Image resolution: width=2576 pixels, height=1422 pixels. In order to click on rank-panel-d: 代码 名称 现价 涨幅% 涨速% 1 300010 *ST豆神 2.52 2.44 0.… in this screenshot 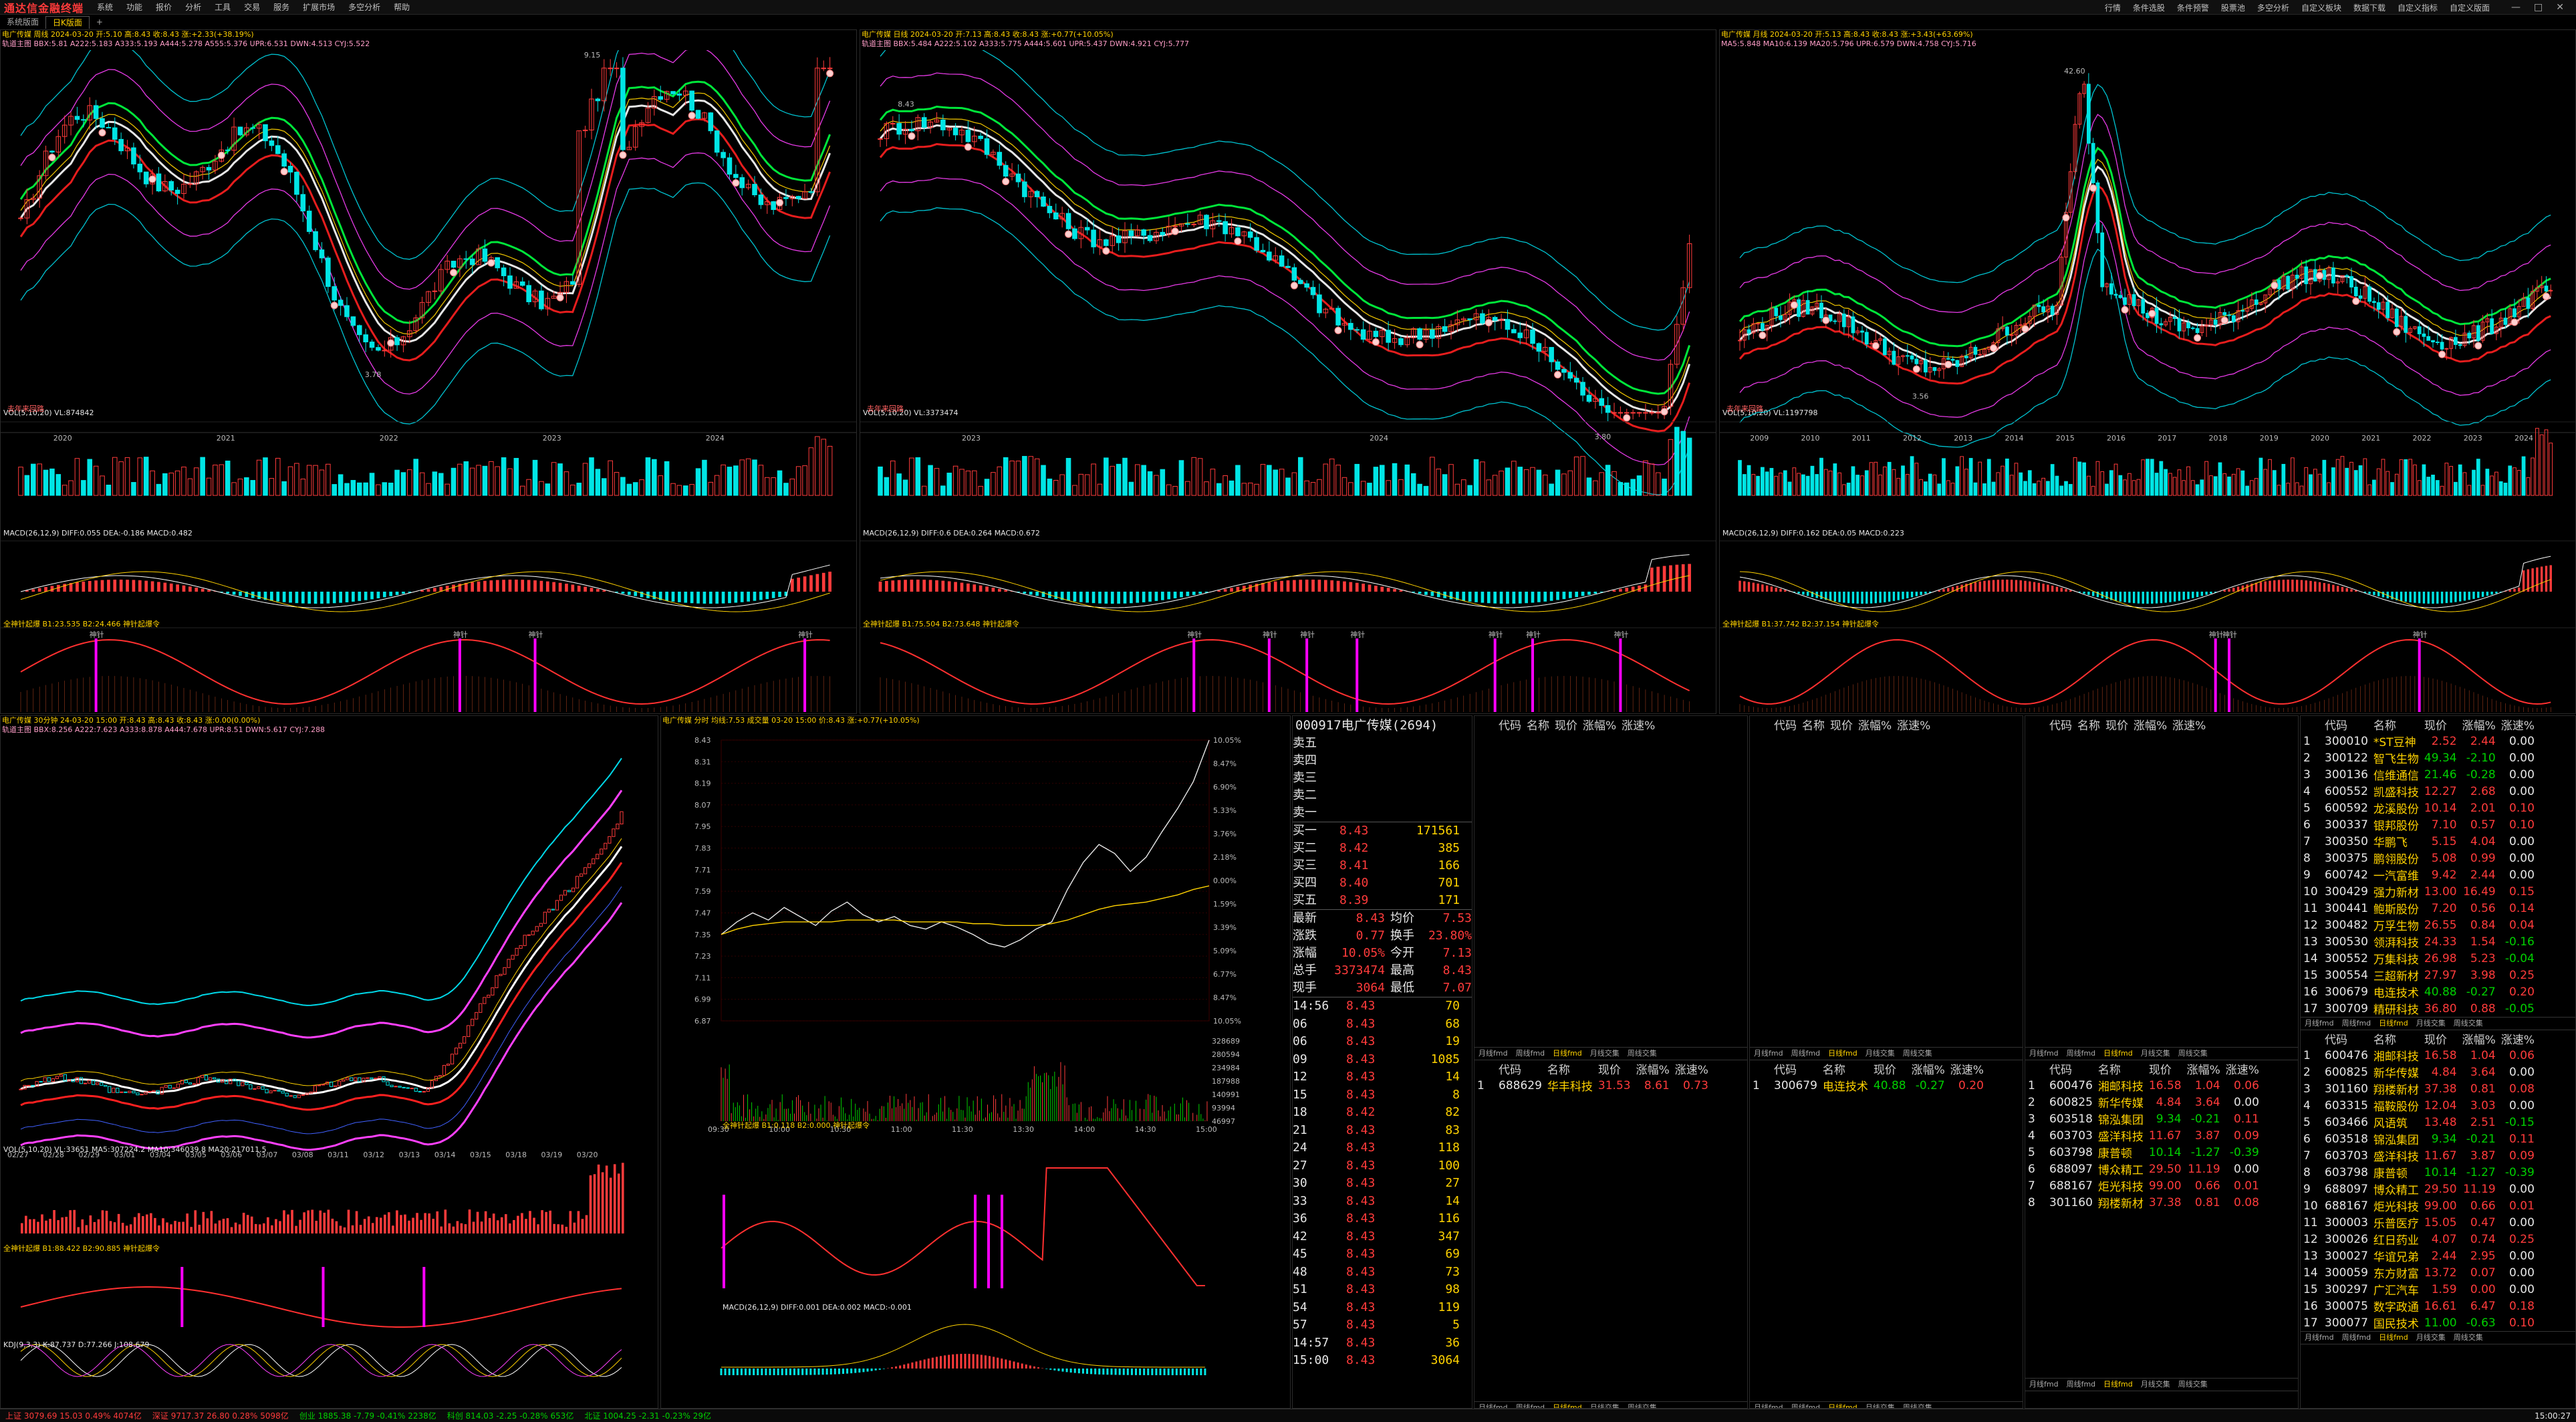, I will do `click(2438, 1062)`.